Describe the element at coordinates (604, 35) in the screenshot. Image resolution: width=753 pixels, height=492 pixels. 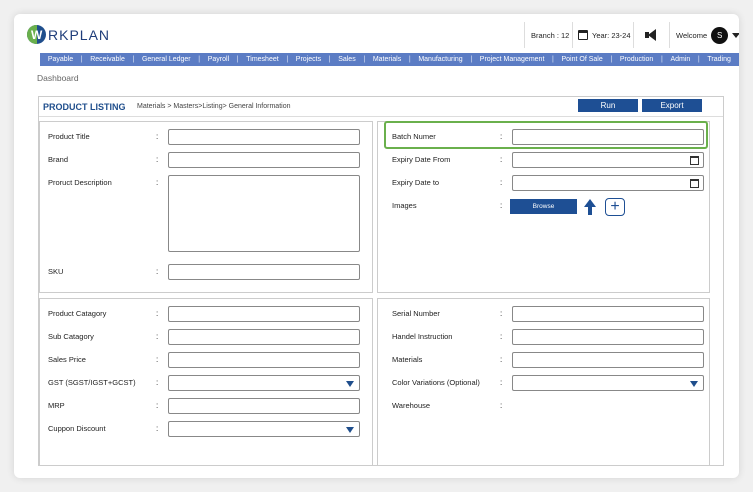
I see `year-indicator: Year: 23-24` at that location.